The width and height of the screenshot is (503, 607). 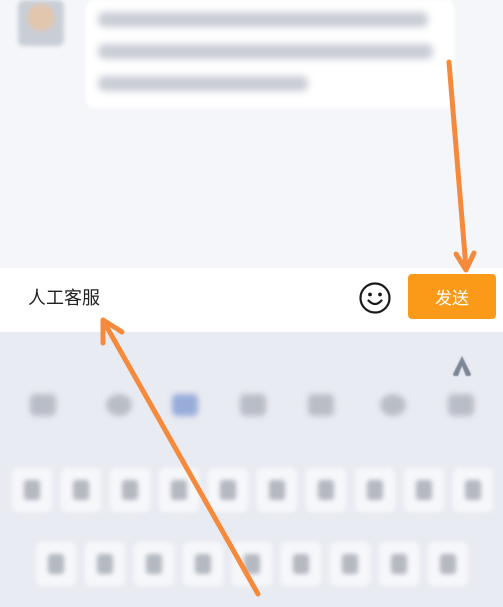 I want to click on emoji-button, so click(x=375, y=298).